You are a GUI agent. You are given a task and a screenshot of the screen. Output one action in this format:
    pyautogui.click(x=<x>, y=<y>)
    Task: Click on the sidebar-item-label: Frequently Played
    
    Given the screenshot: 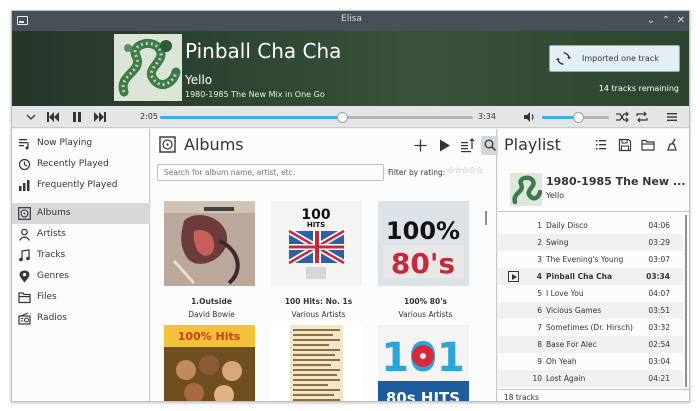 What is the action you would take?
    pyautogui.click(x=77, y=185)
    